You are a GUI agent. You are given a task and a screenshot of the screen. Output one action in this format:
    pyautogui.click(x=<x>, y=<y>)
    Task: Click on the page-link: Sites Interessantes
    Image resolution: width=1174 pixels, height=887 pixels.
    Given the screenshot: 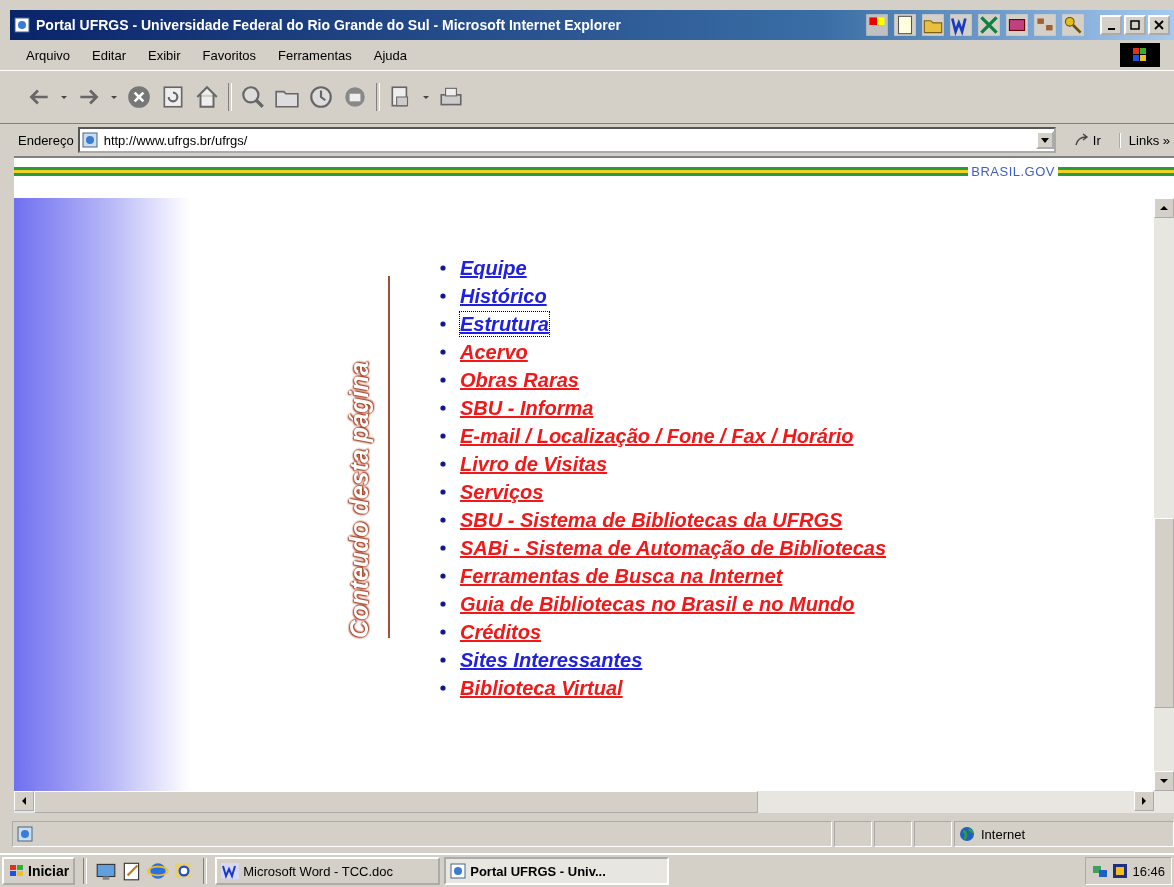 What is the action you would take?
    pyautogui.click(x=551, y=660)
    